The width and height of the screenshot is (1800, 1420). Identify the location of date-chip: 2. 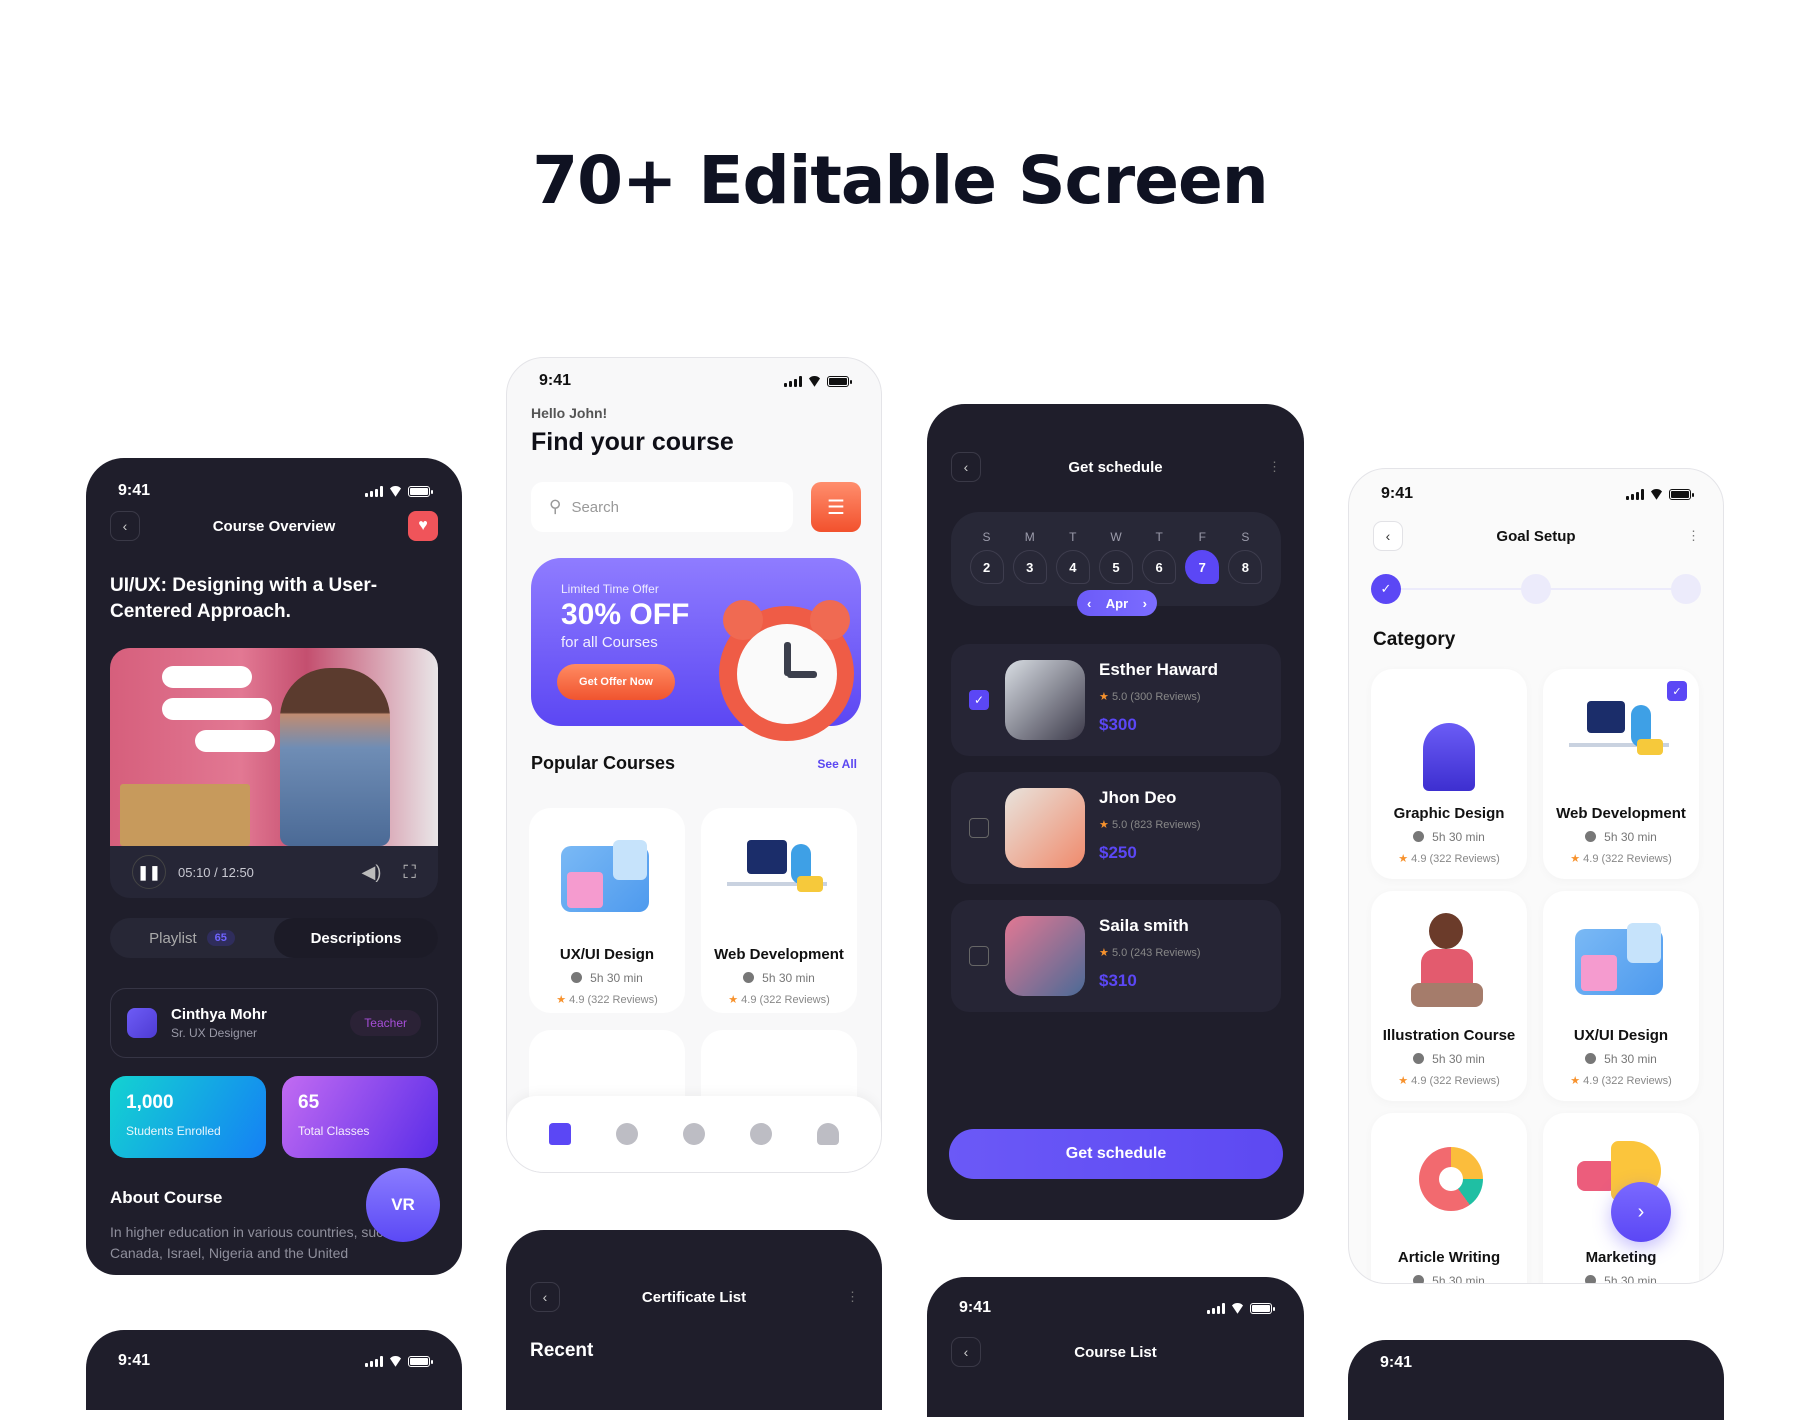
(986, 567).